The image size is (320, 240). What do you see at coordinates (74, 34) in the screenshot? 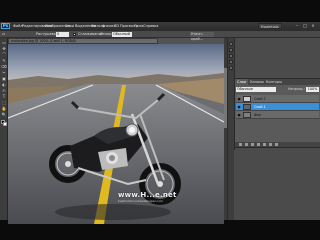
I see `antialias-checkbox` at bounding box center [74, 34].